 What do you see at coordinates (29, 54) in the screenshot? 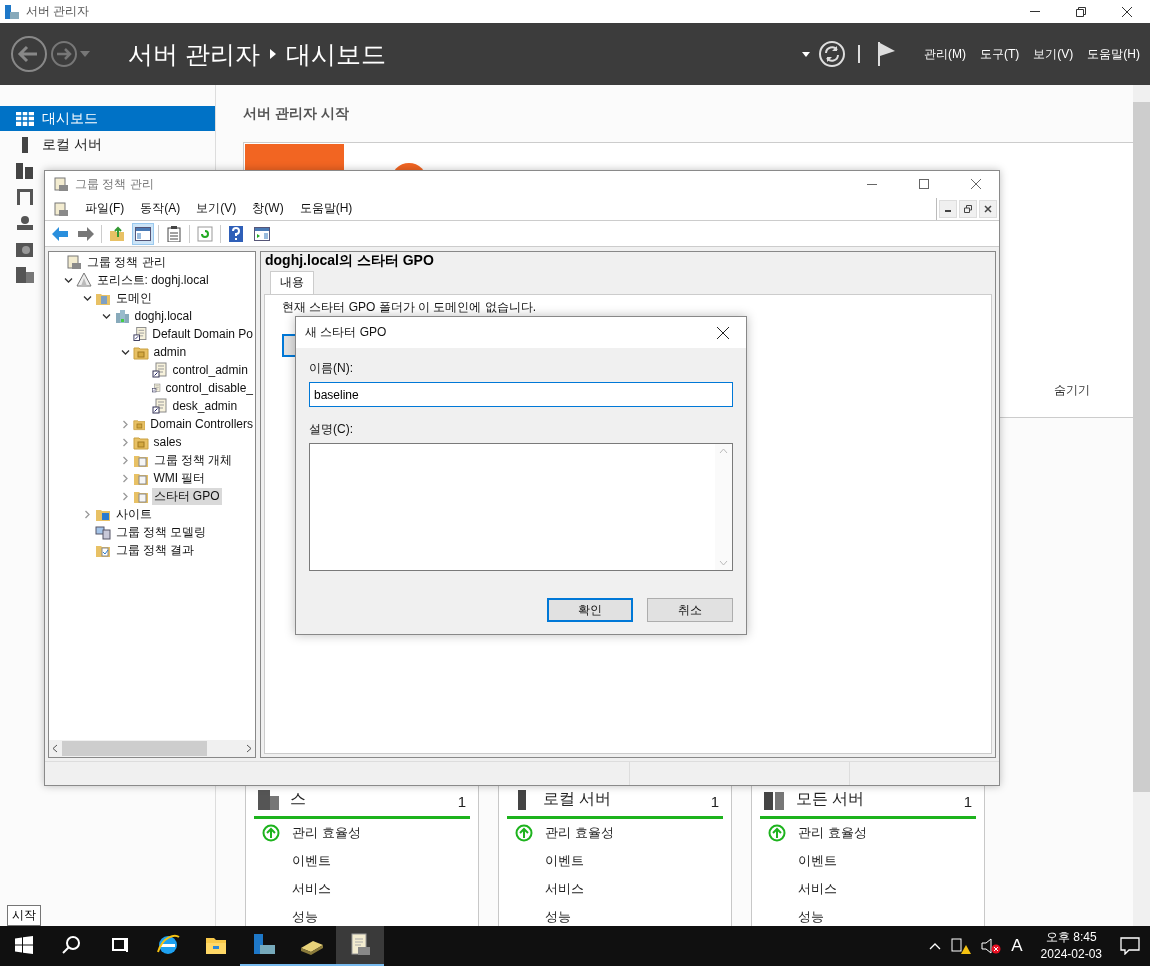
I see `back-button` at bounding box center [29, 54].